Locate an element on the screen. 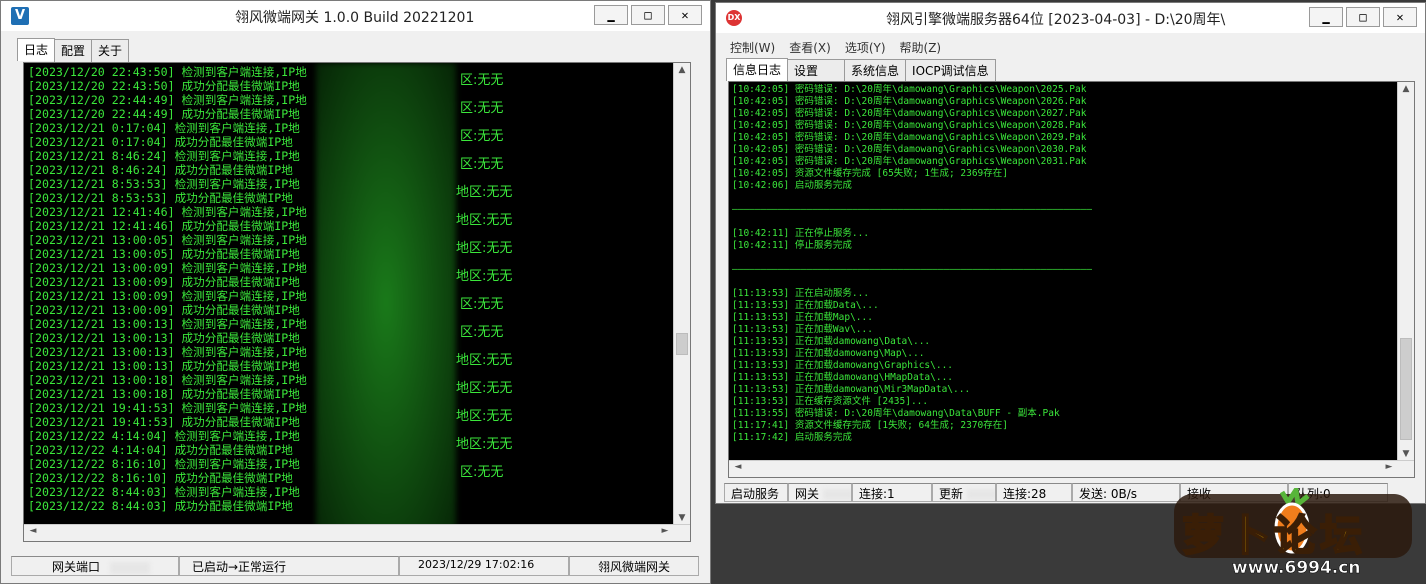 Image resolution: width=1426 pixels, height=584 pixels. status-update-label: 更新 is located at coordinates (951, 494).